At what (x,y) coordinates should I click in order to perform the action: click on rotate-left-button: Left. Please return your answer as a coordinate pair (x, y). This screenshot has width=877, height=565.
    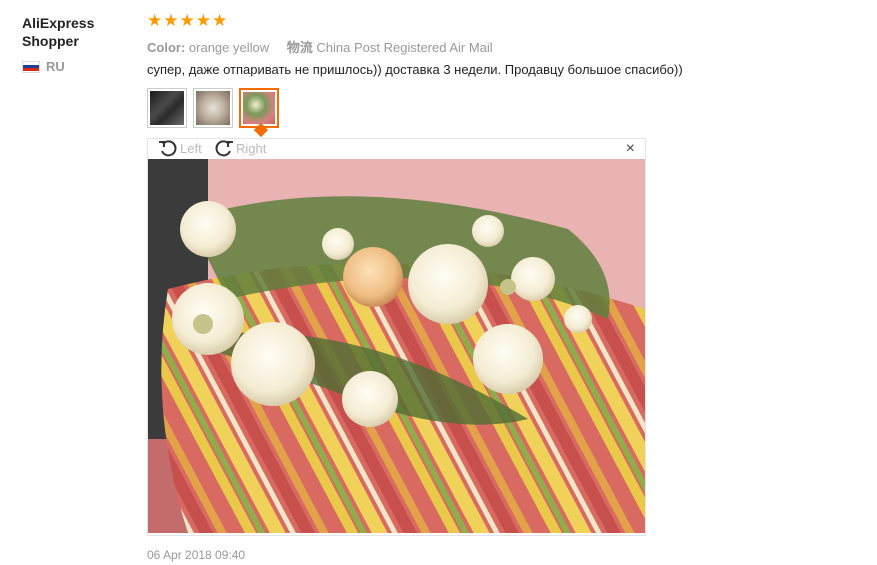
    Looking at the image, I should click on (180, 148).